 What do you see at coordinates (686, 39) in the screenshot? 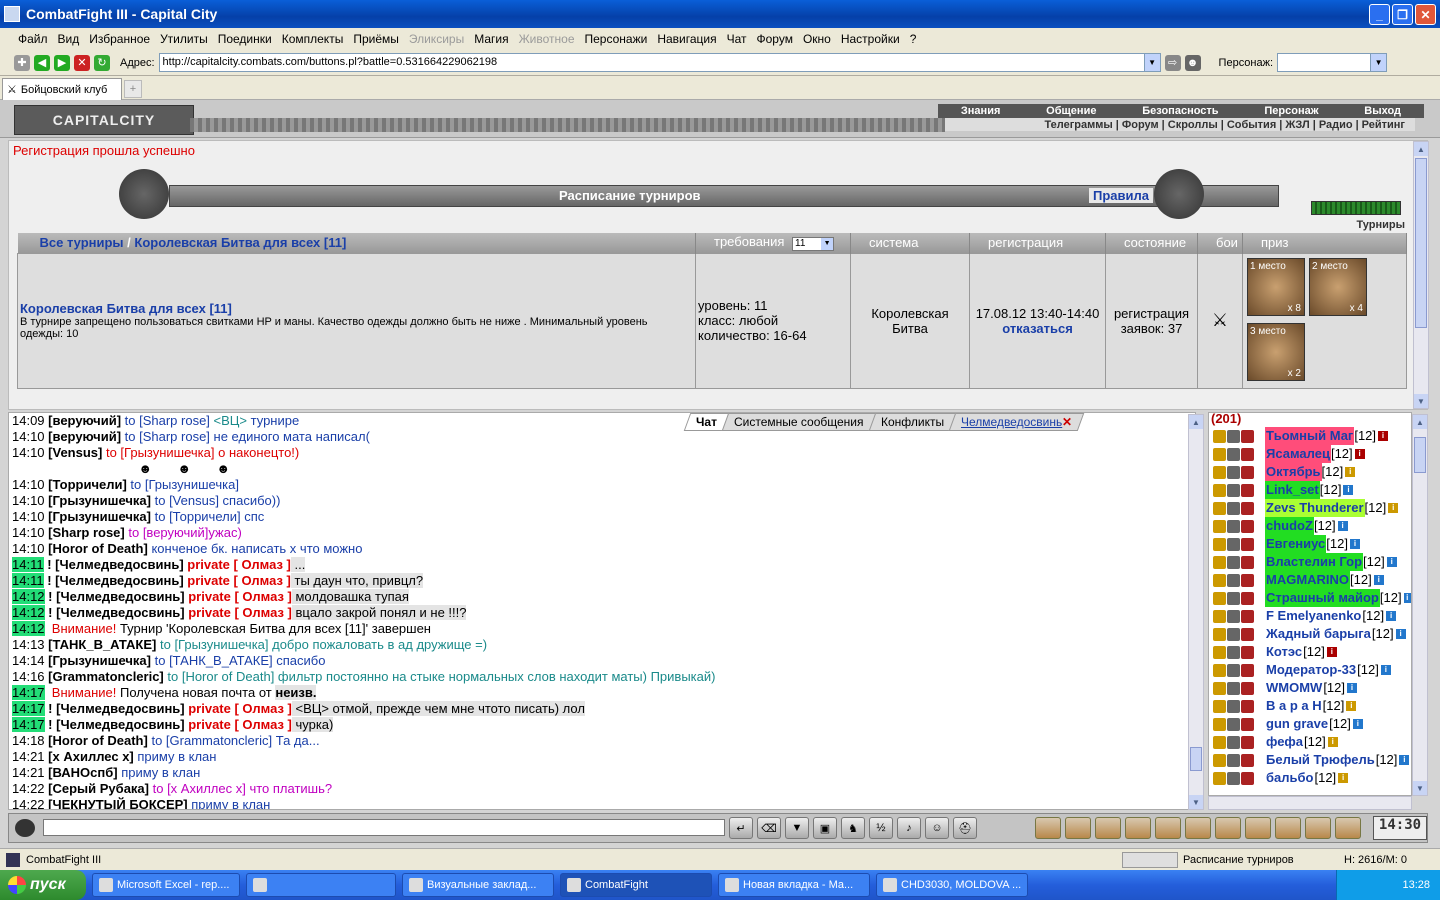
I see `menu-item: Навигация` at bounding box center [686, 39].